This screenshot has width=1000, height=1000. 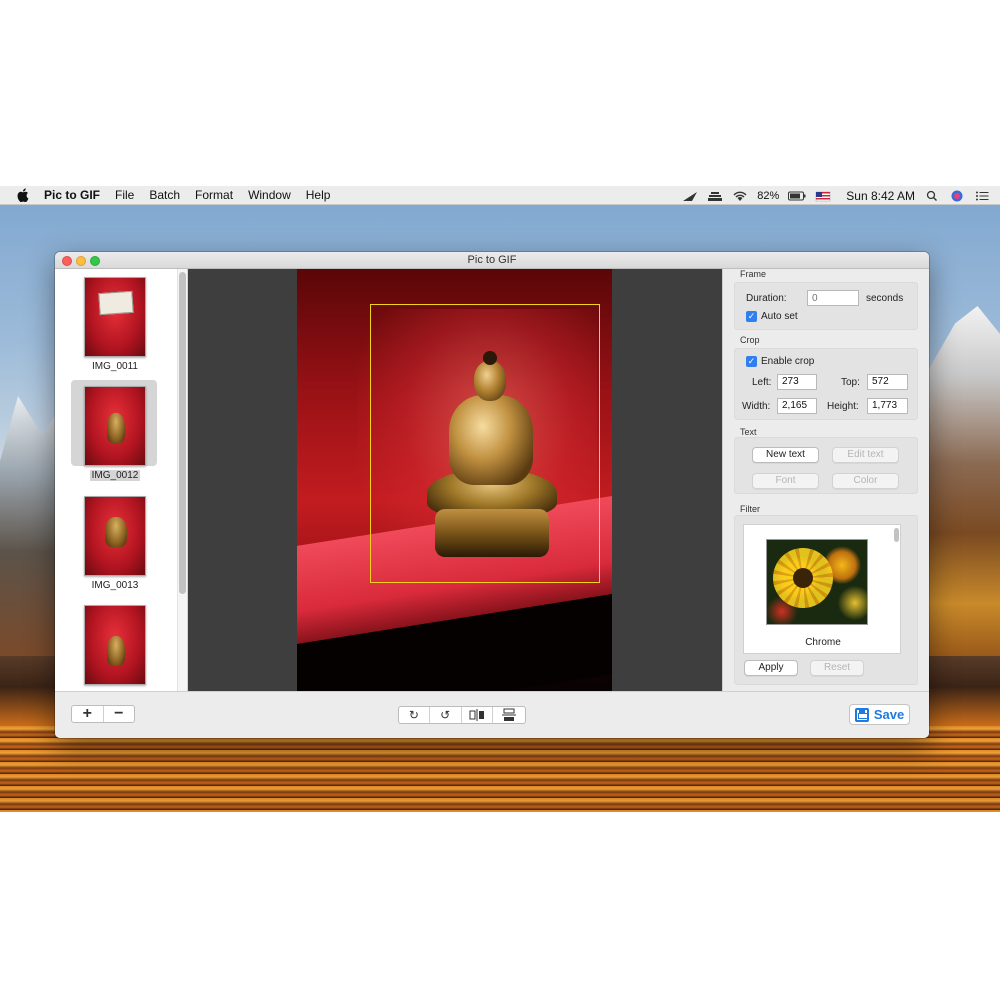 What do you see at coordinates (753, 274) in the screenshot?
I see `frame-section-title: Frame` at bounding box center [753, 274].